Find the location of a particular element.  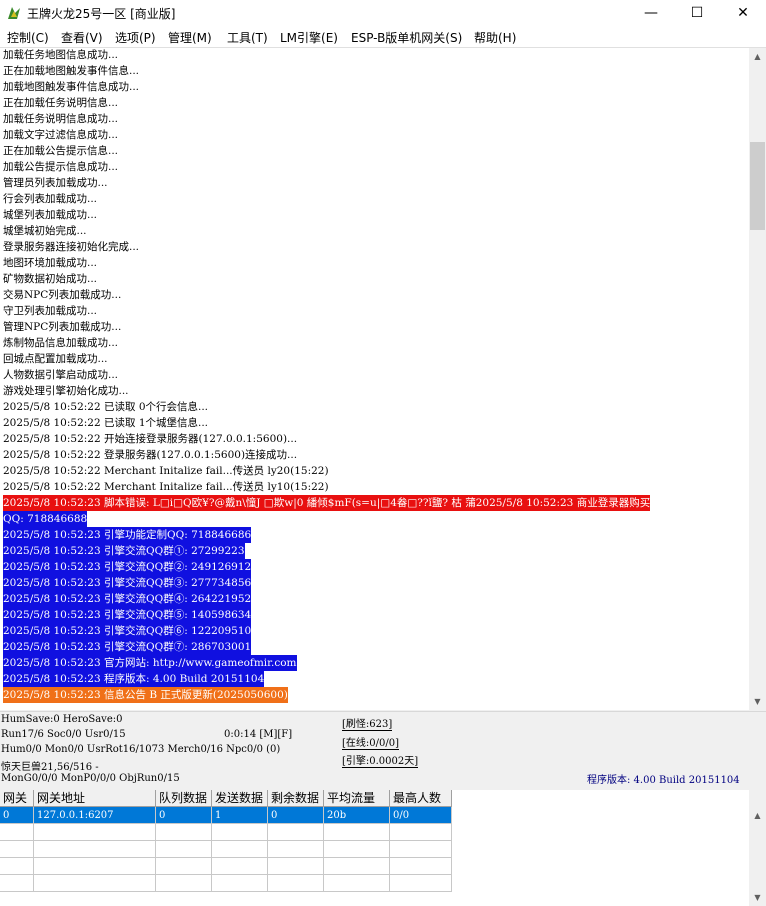

status-monster: 惊天巨兽21,56/516 - is located at coordinates (50, 767).